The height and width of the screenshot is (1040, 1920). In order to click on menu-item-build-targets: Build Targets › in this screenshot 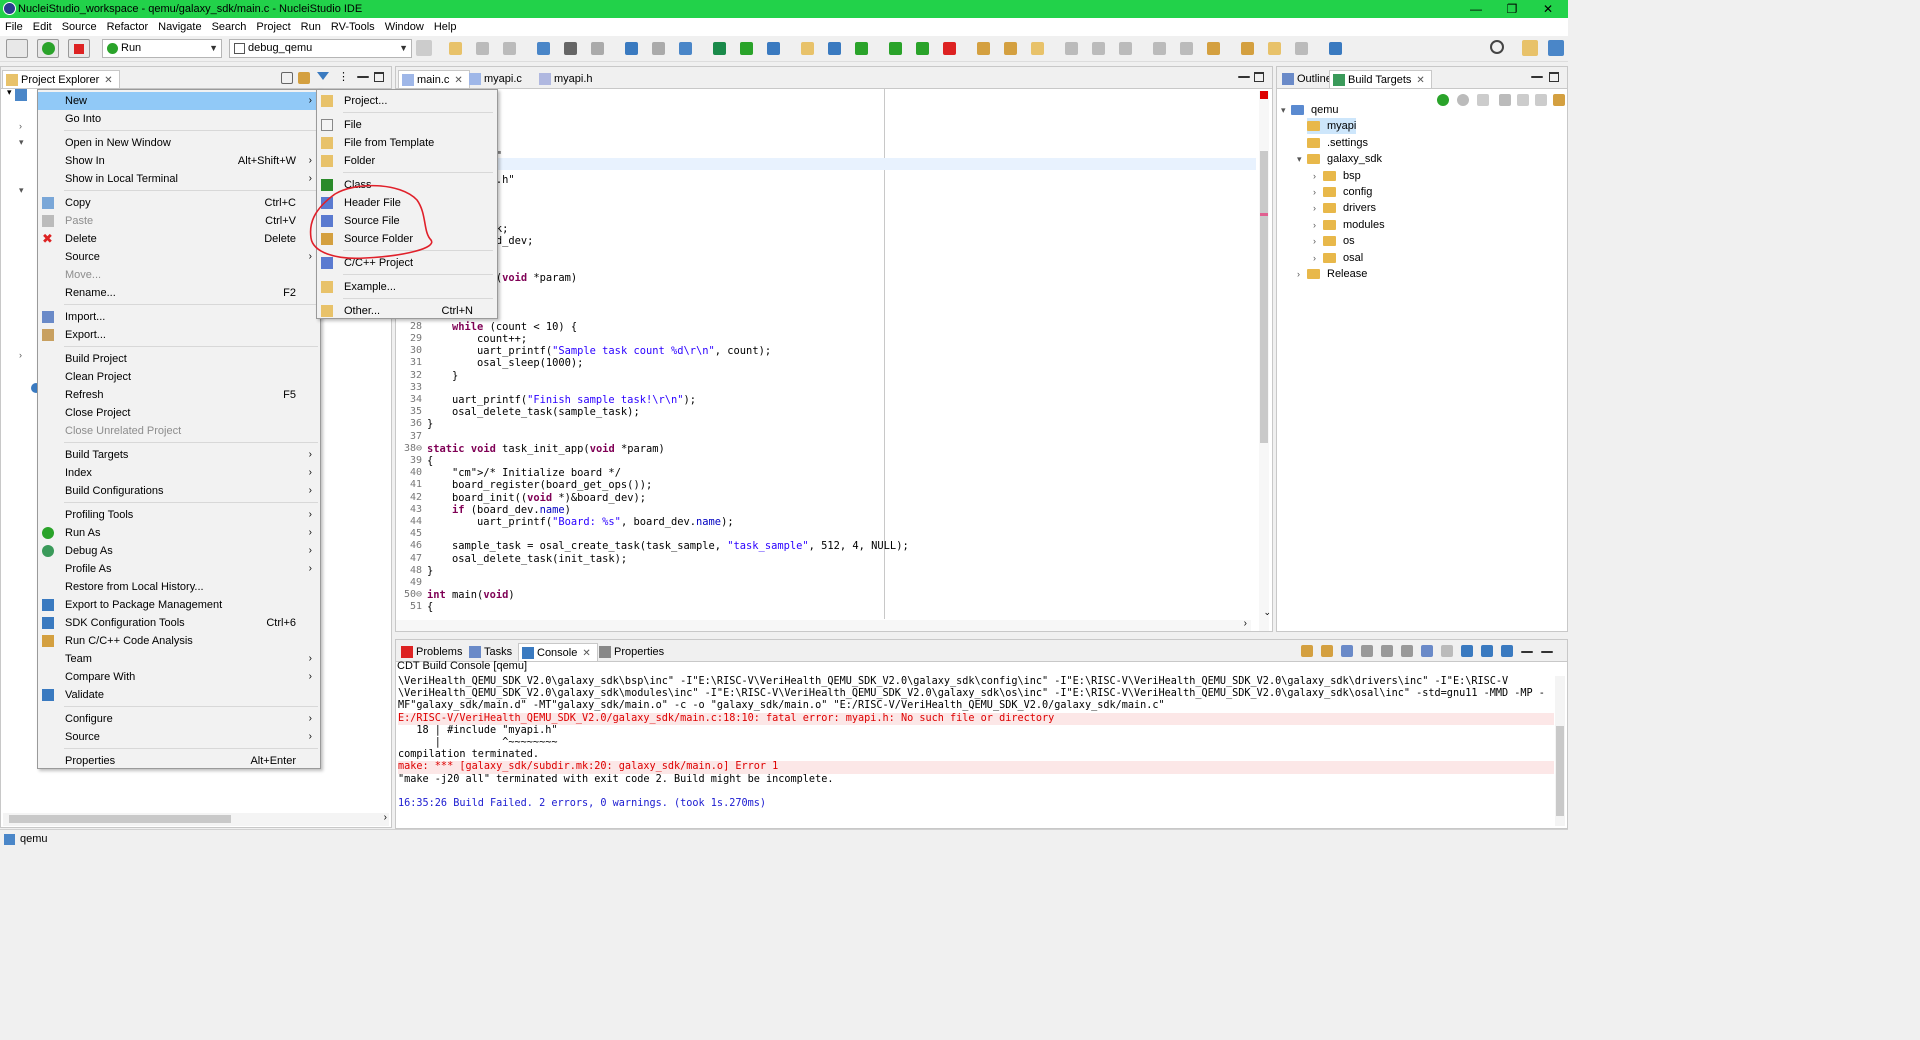, I will do `click(179, 455)`.